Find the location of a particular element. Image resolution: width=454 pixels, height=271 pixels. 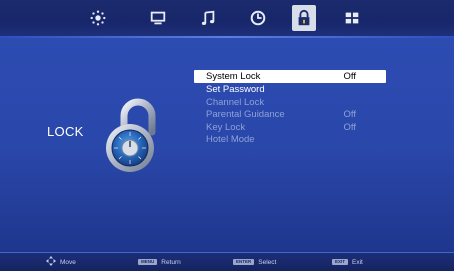

hint-exit: EXIT Exit is located at coordinates (347, 262).